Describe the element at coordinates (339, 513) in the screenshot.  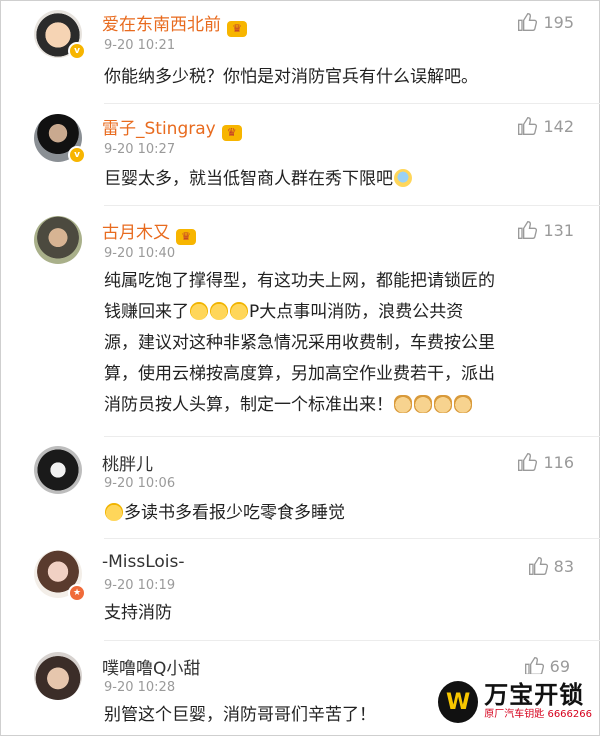
I see `comment-text: 多读书多看报少吃零食多睡觉` at that location.